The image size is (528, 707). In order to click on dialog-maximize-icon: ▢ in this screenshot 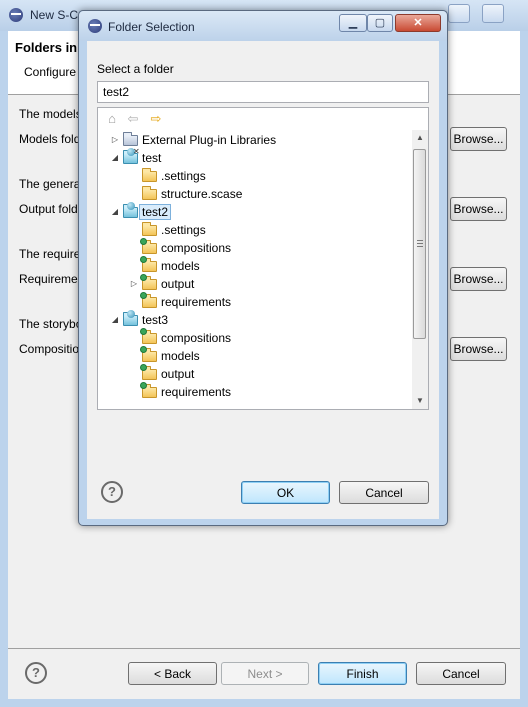, I will do `click(380, 23)`.